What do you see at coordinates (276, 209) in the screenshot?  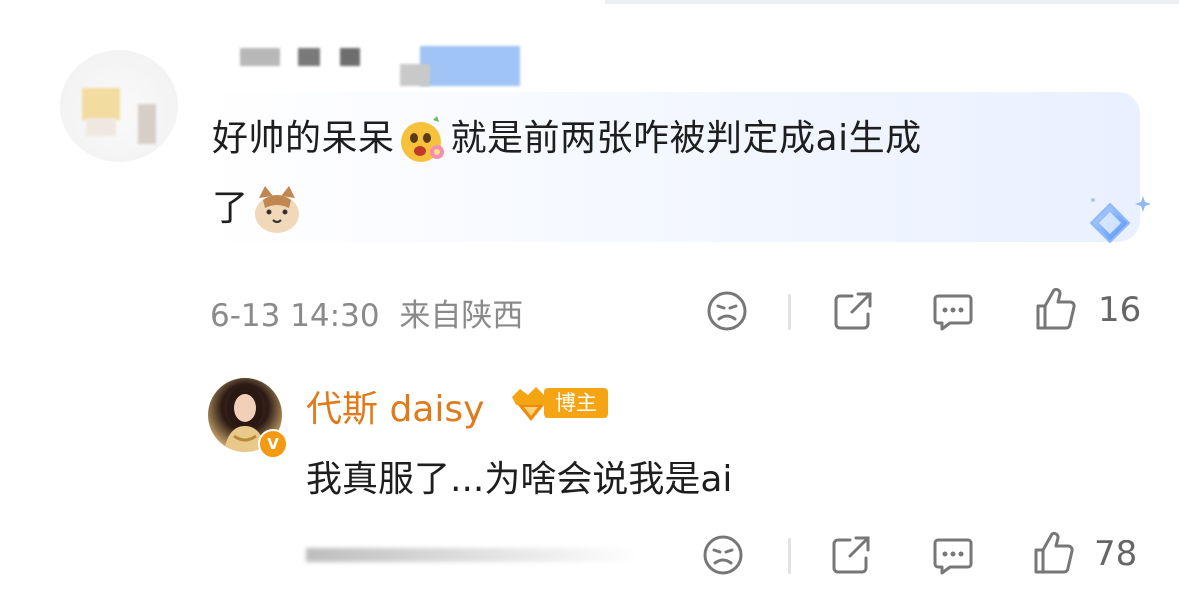 I see `cat-face-icon` at bounding box center [276, 209].